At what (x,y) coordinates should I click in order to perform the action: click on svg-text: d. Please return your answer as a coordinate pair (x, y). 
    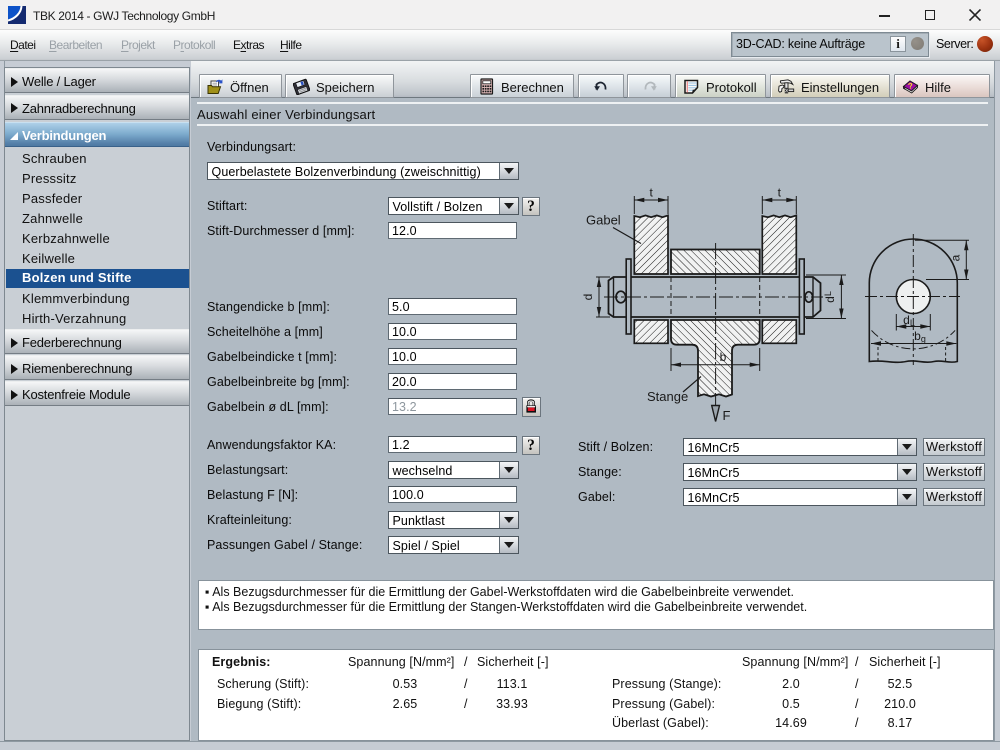
    Looking at the image, I should click on (588, 297).